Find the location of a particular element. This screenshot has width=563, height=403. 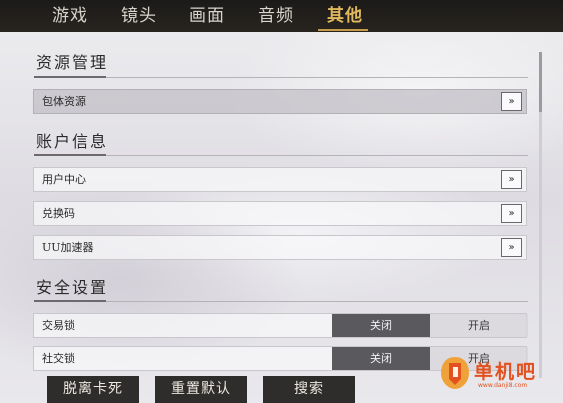

row-label: 包体资源 is located at coordinates (64, 101).